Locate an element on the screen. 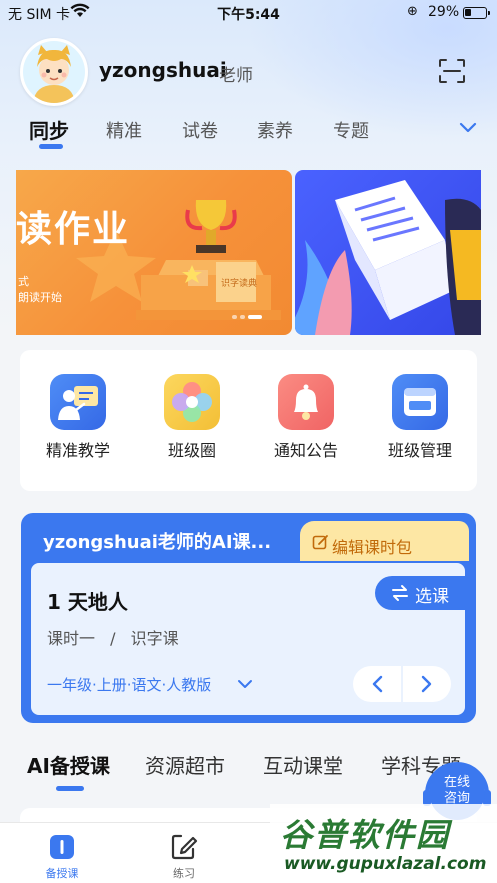 This screenshot has height=883, width=497. top-tabs: 同步 精准 试卷 素养 专题 is located at coordinates (248, 132).